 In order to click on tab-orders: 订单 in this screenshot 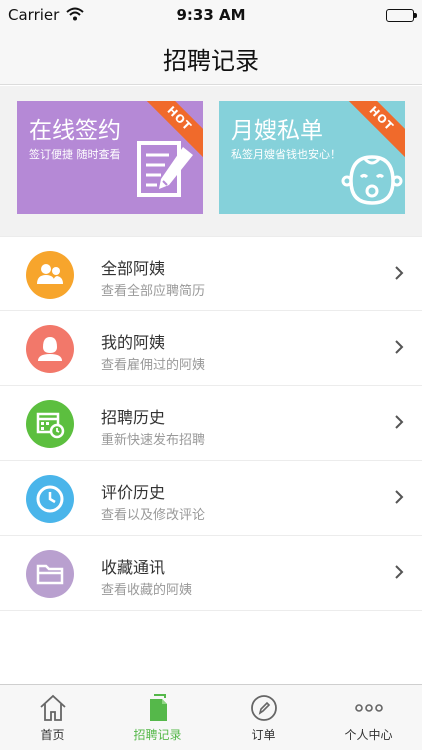, I will do `click(263, 717)`.